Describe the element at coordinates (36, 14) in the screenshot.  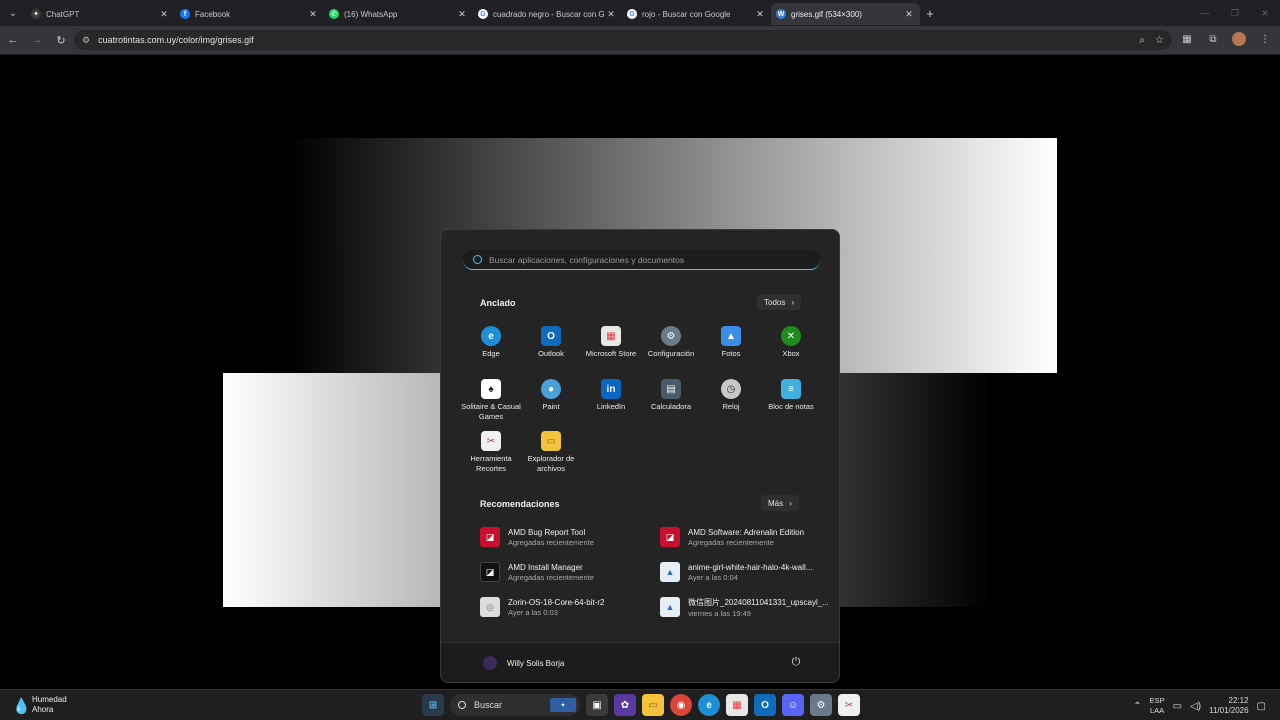
I see `chatgpt-icon: ✦` at that location.